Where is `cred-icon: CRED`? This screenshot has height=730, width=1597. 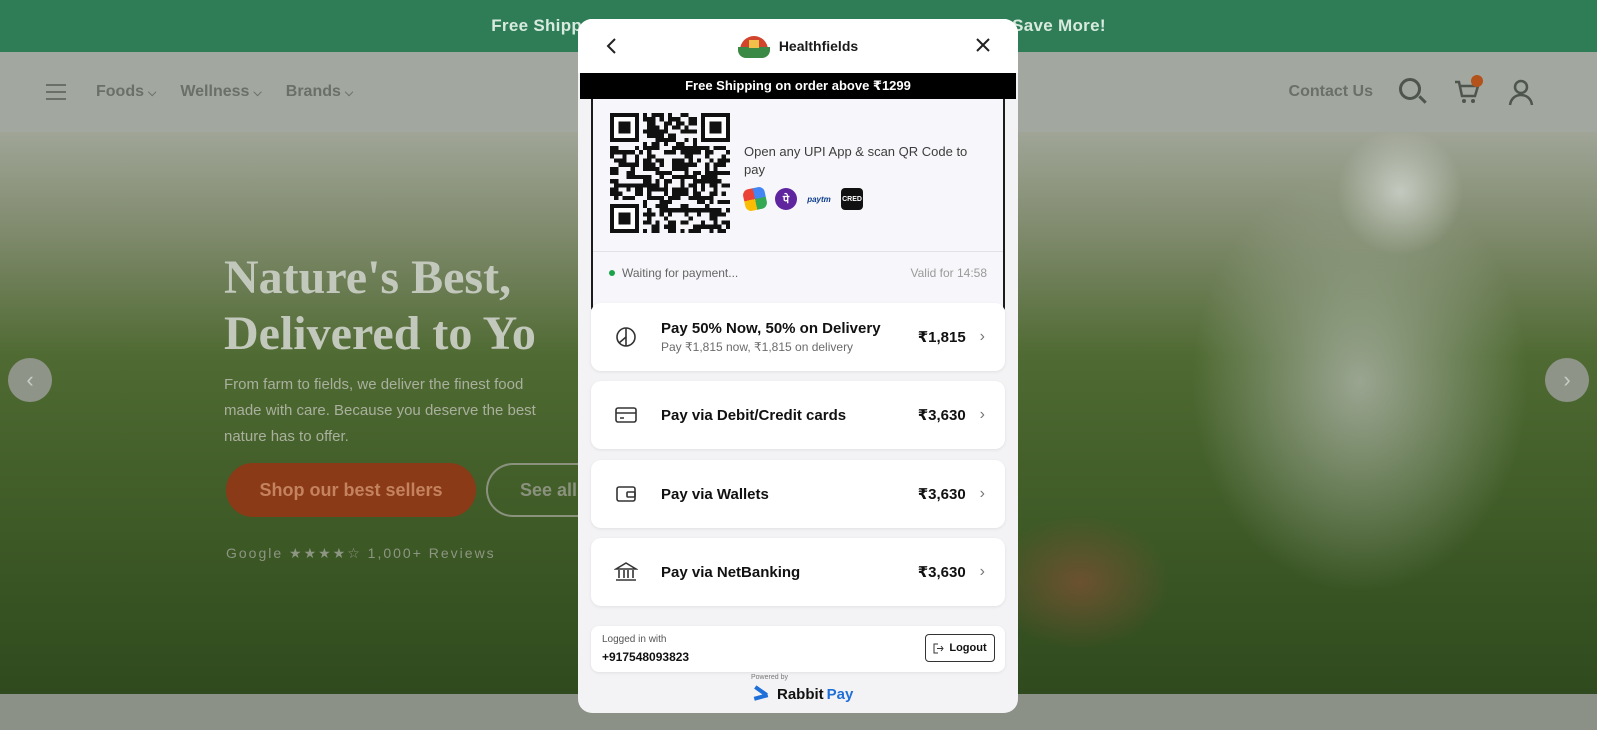
cred-icon: CRED is located at coordinates (852, 199).